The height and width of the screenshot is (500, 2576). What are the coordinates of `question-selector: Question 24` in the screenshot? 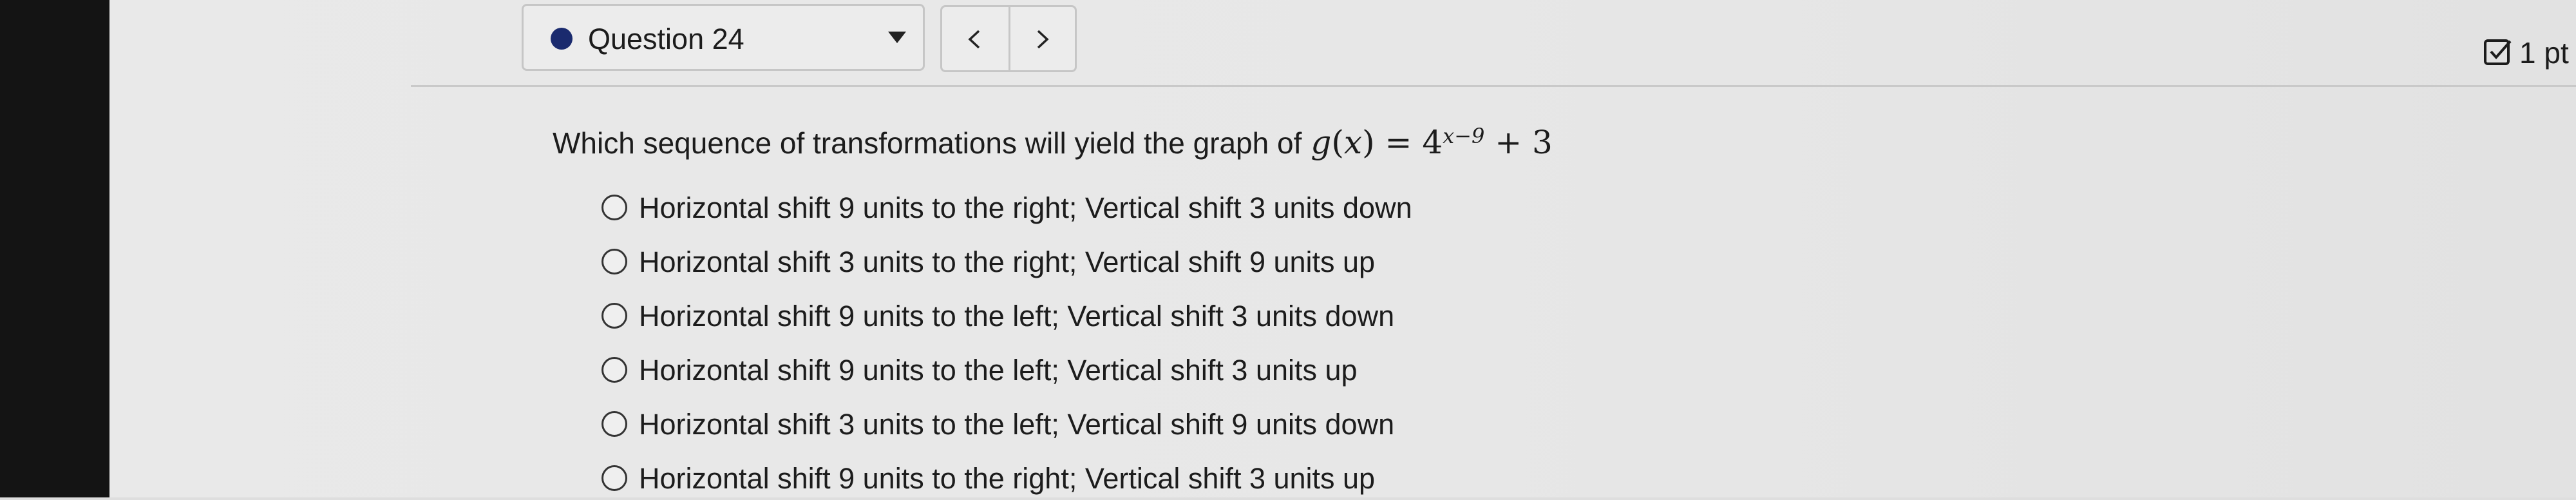 It's located at (723, 38).